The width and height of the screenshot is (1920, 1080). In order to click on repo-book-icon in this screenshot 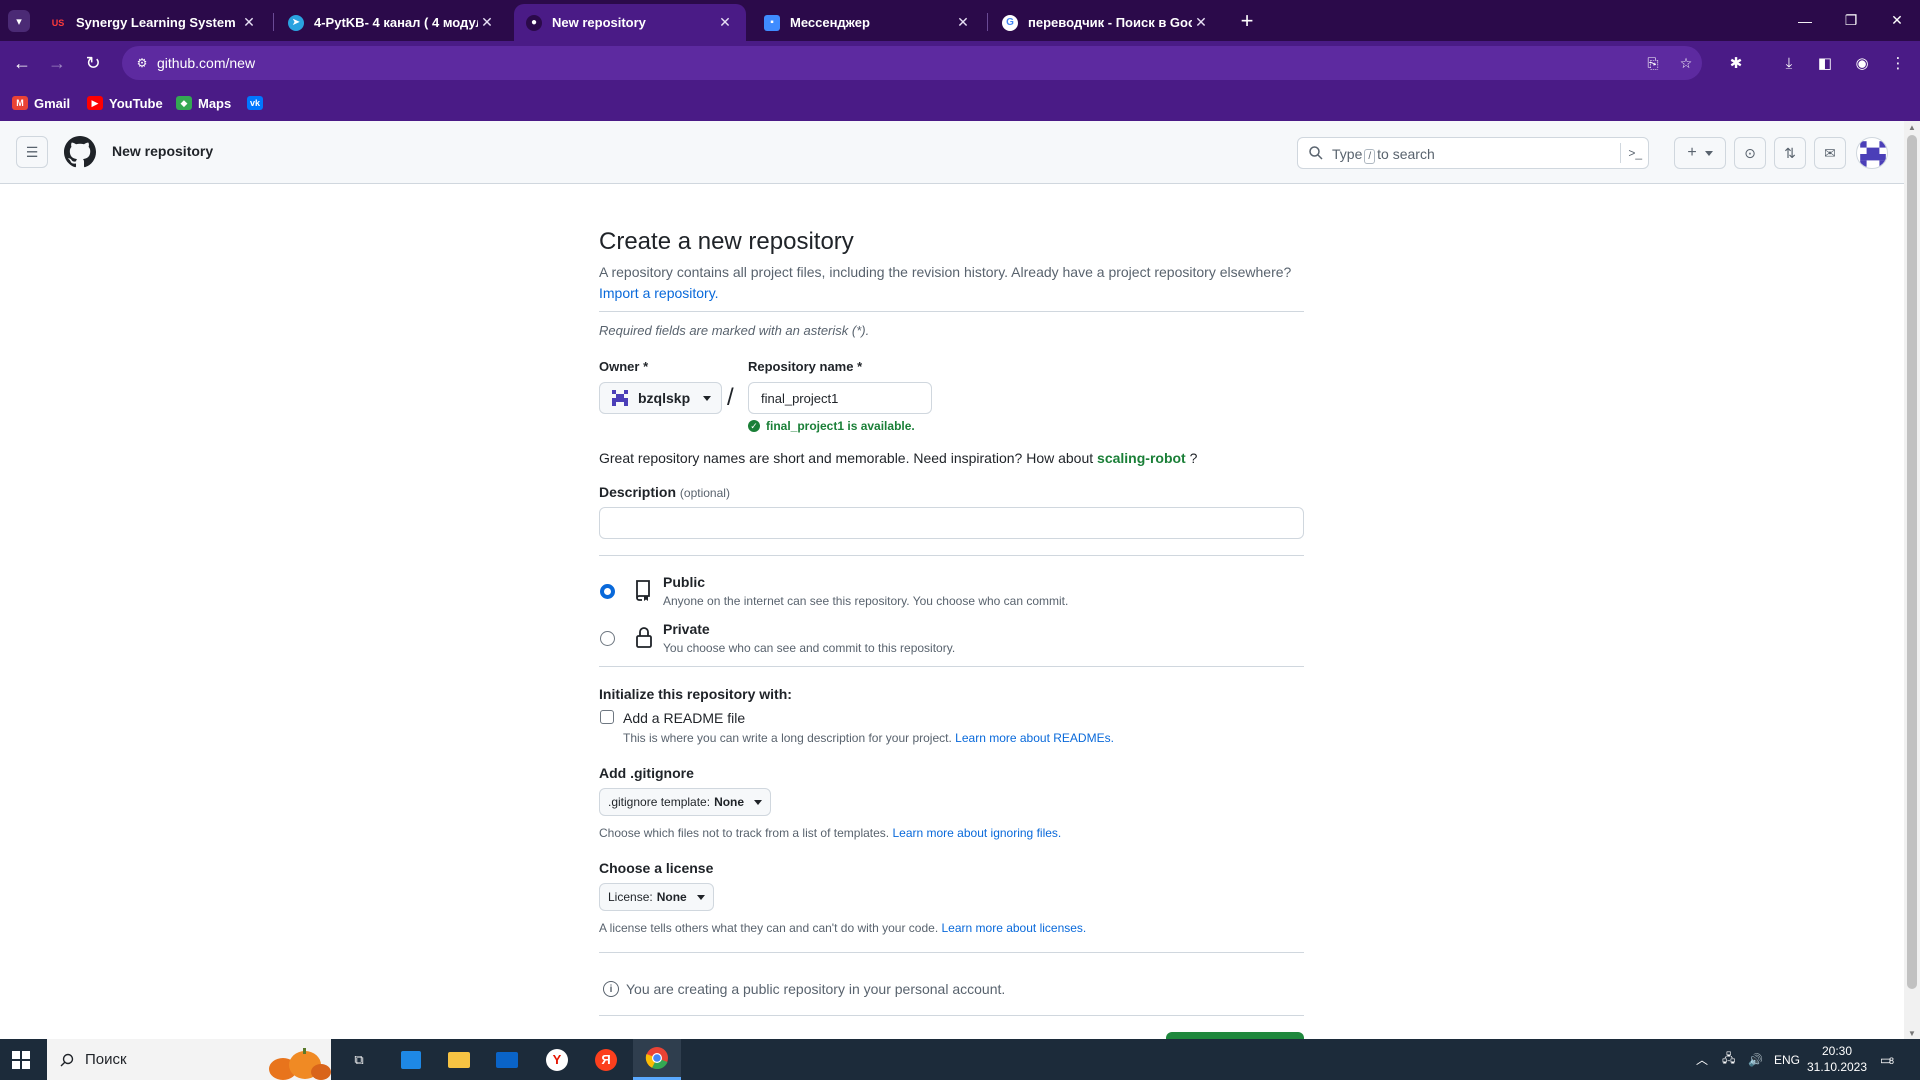, I will do `click(643, 590)`.